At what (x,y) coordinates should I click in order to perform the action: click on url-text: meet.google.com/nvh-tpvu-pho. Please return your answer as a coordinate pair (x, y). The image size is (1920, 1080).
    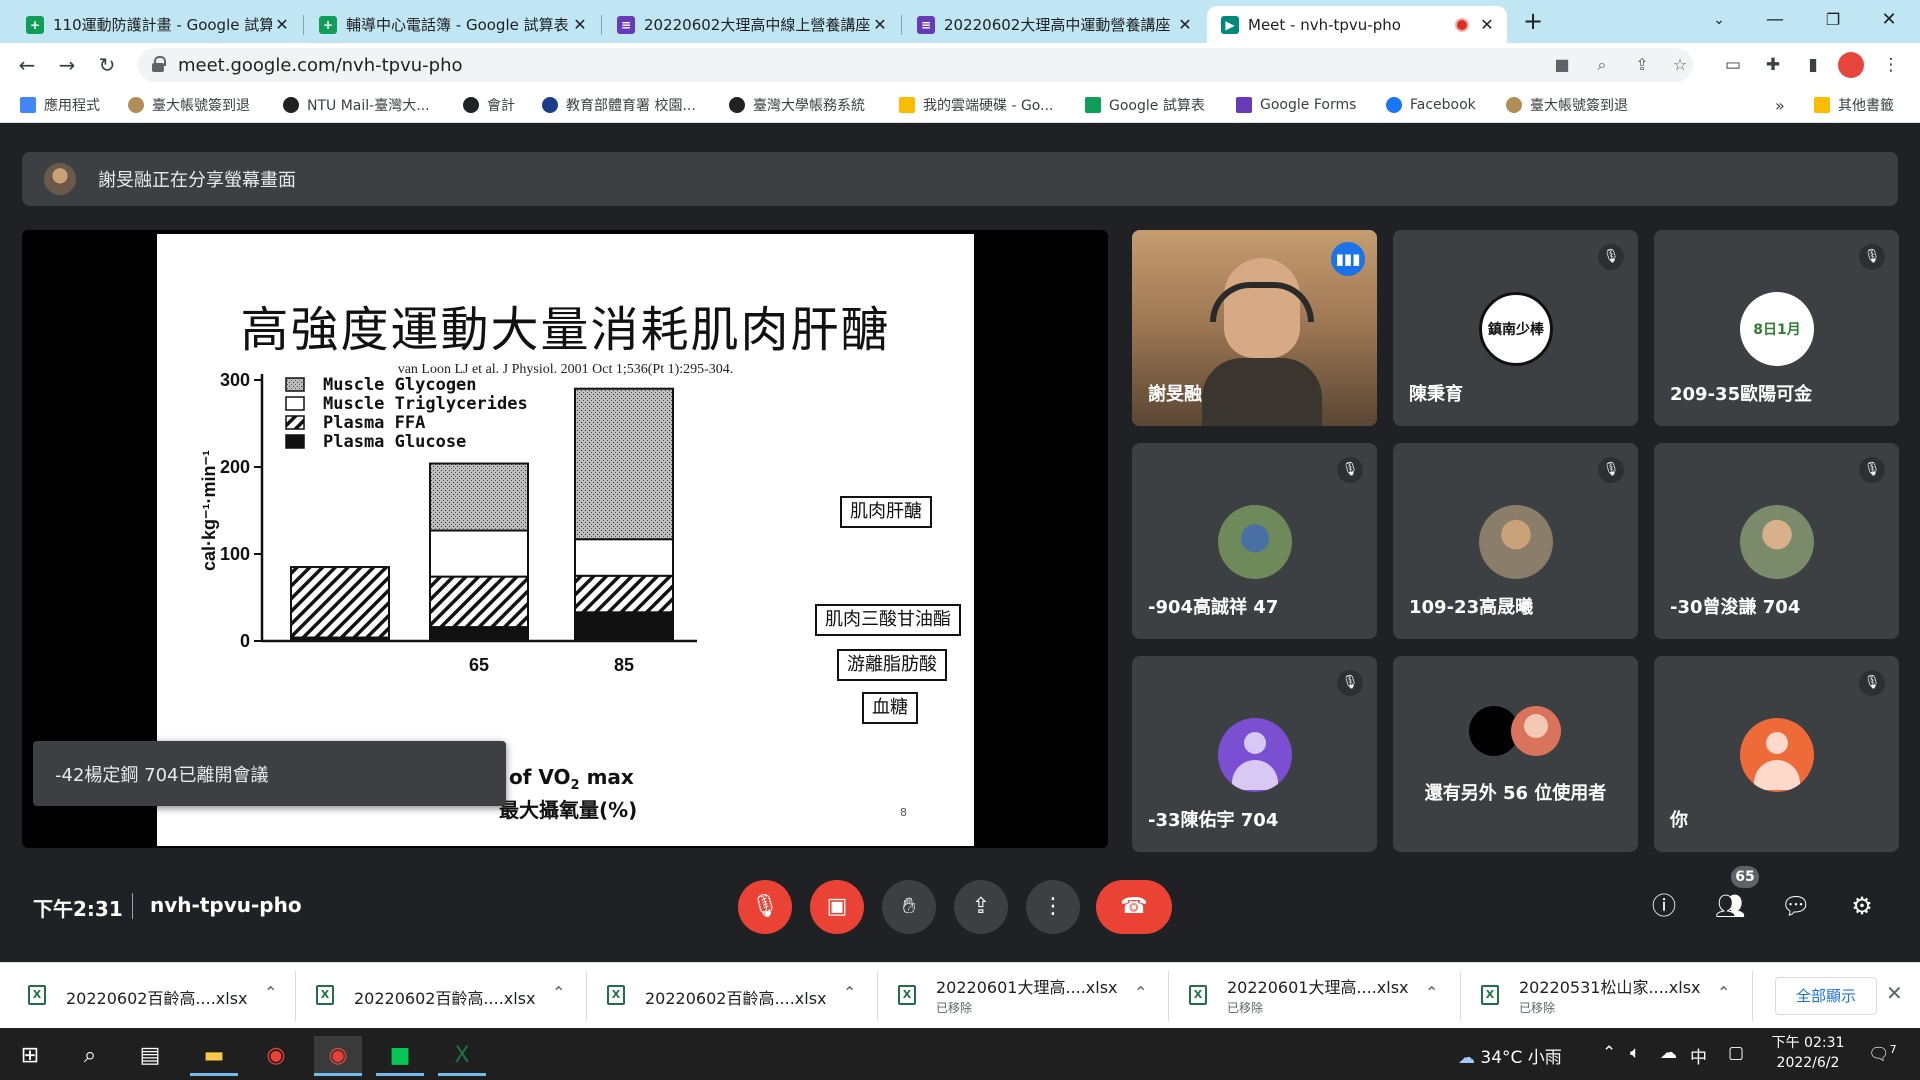
    Looking at the image, I should click on (320, 65).